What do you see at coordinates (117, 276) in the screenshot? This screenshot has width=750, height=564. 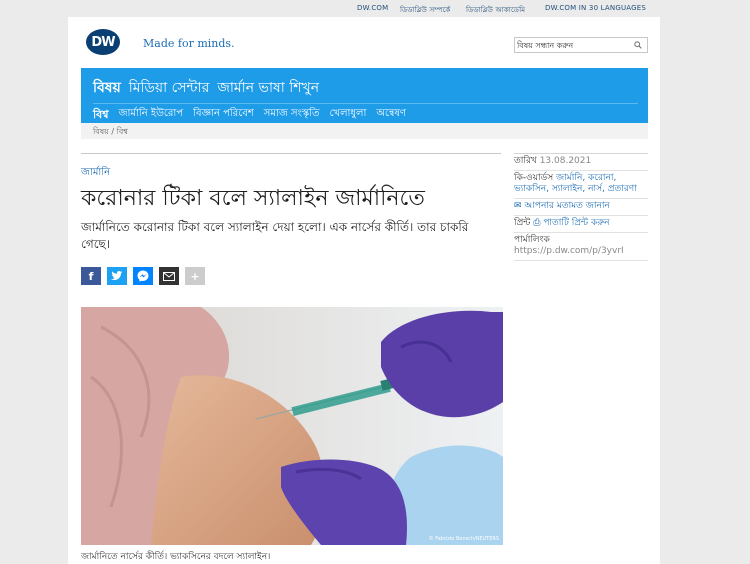 I see `twitter-icon` at bounding box center [117, 276].